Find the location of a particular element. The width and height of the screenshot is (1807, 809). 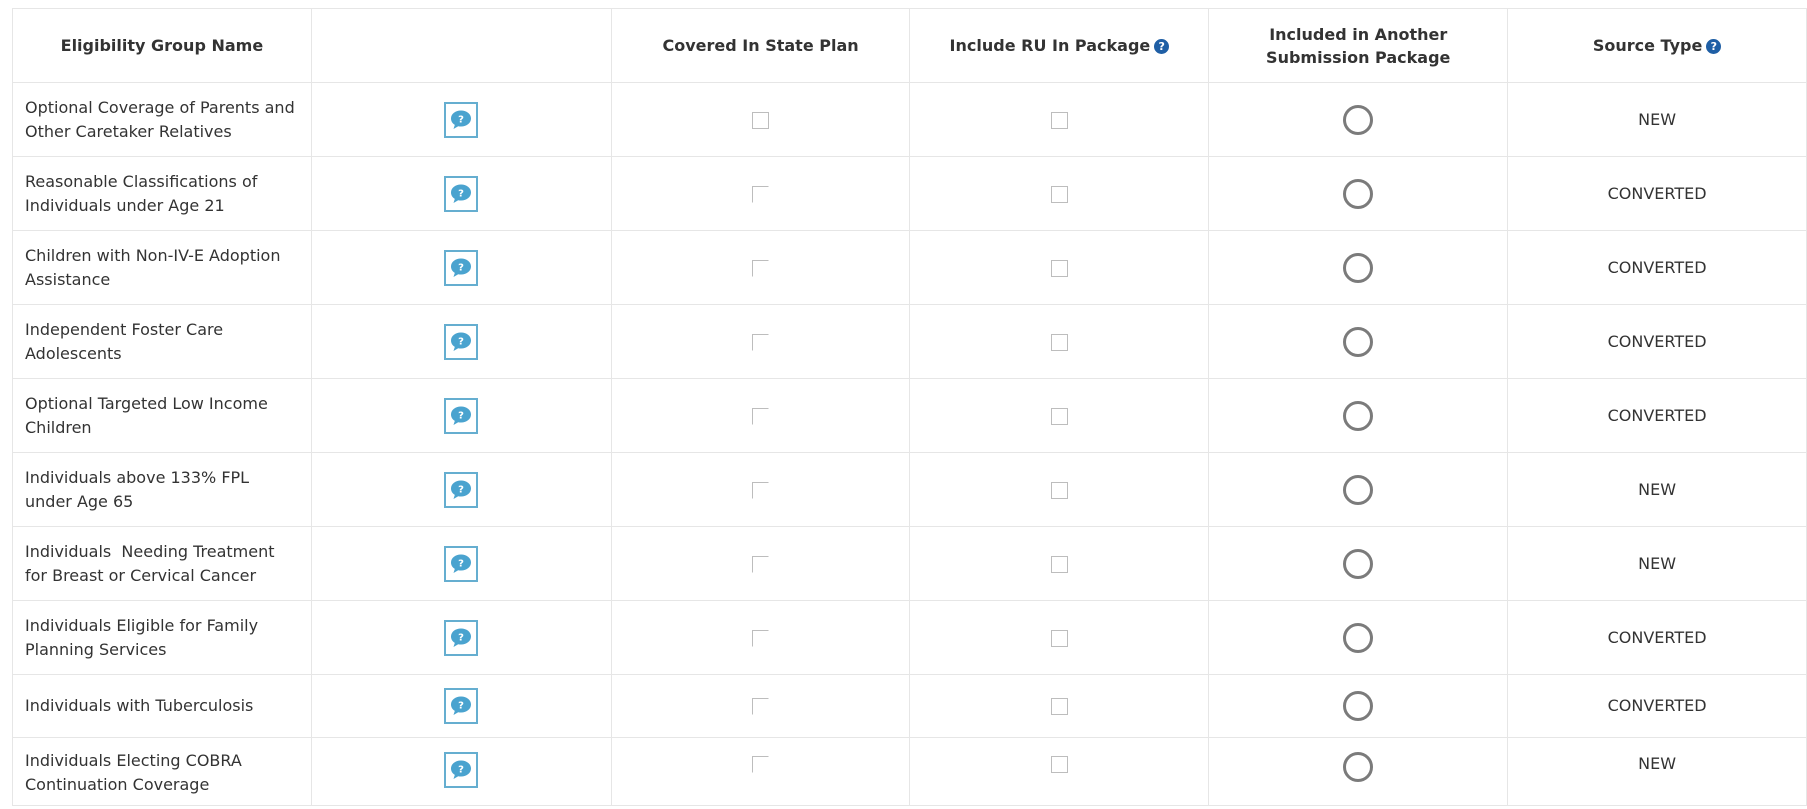

eligibility-group-name: Independent Foster Care Adolescents is located at coordinates (127, 341).